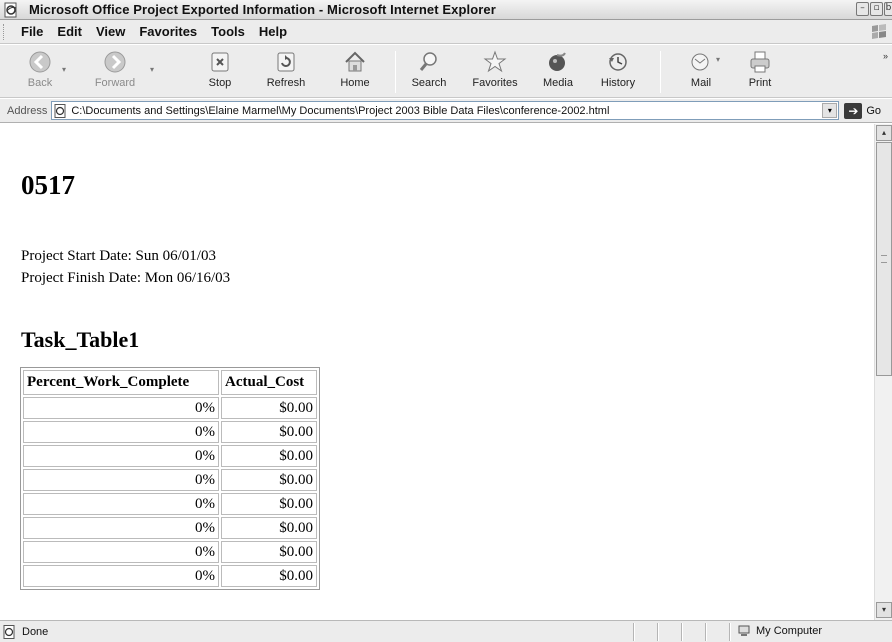 The height and width of the screenshot is (642, 892). What do you see at coordinates (744, 630) in the screenshot?
I see `computer-icon` at bounding box center [744, 630].